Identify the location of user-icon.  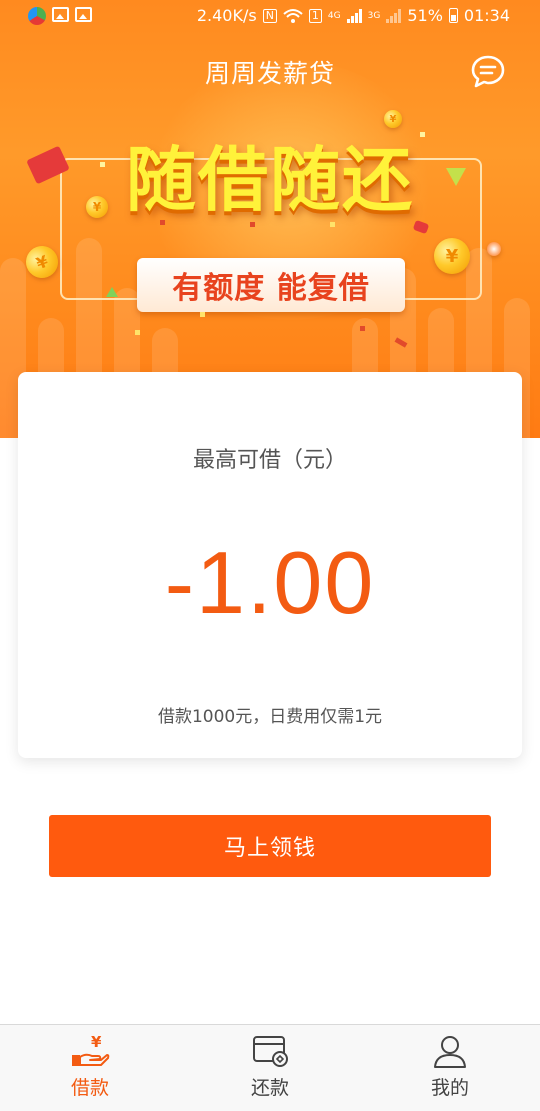
(450, 1052).